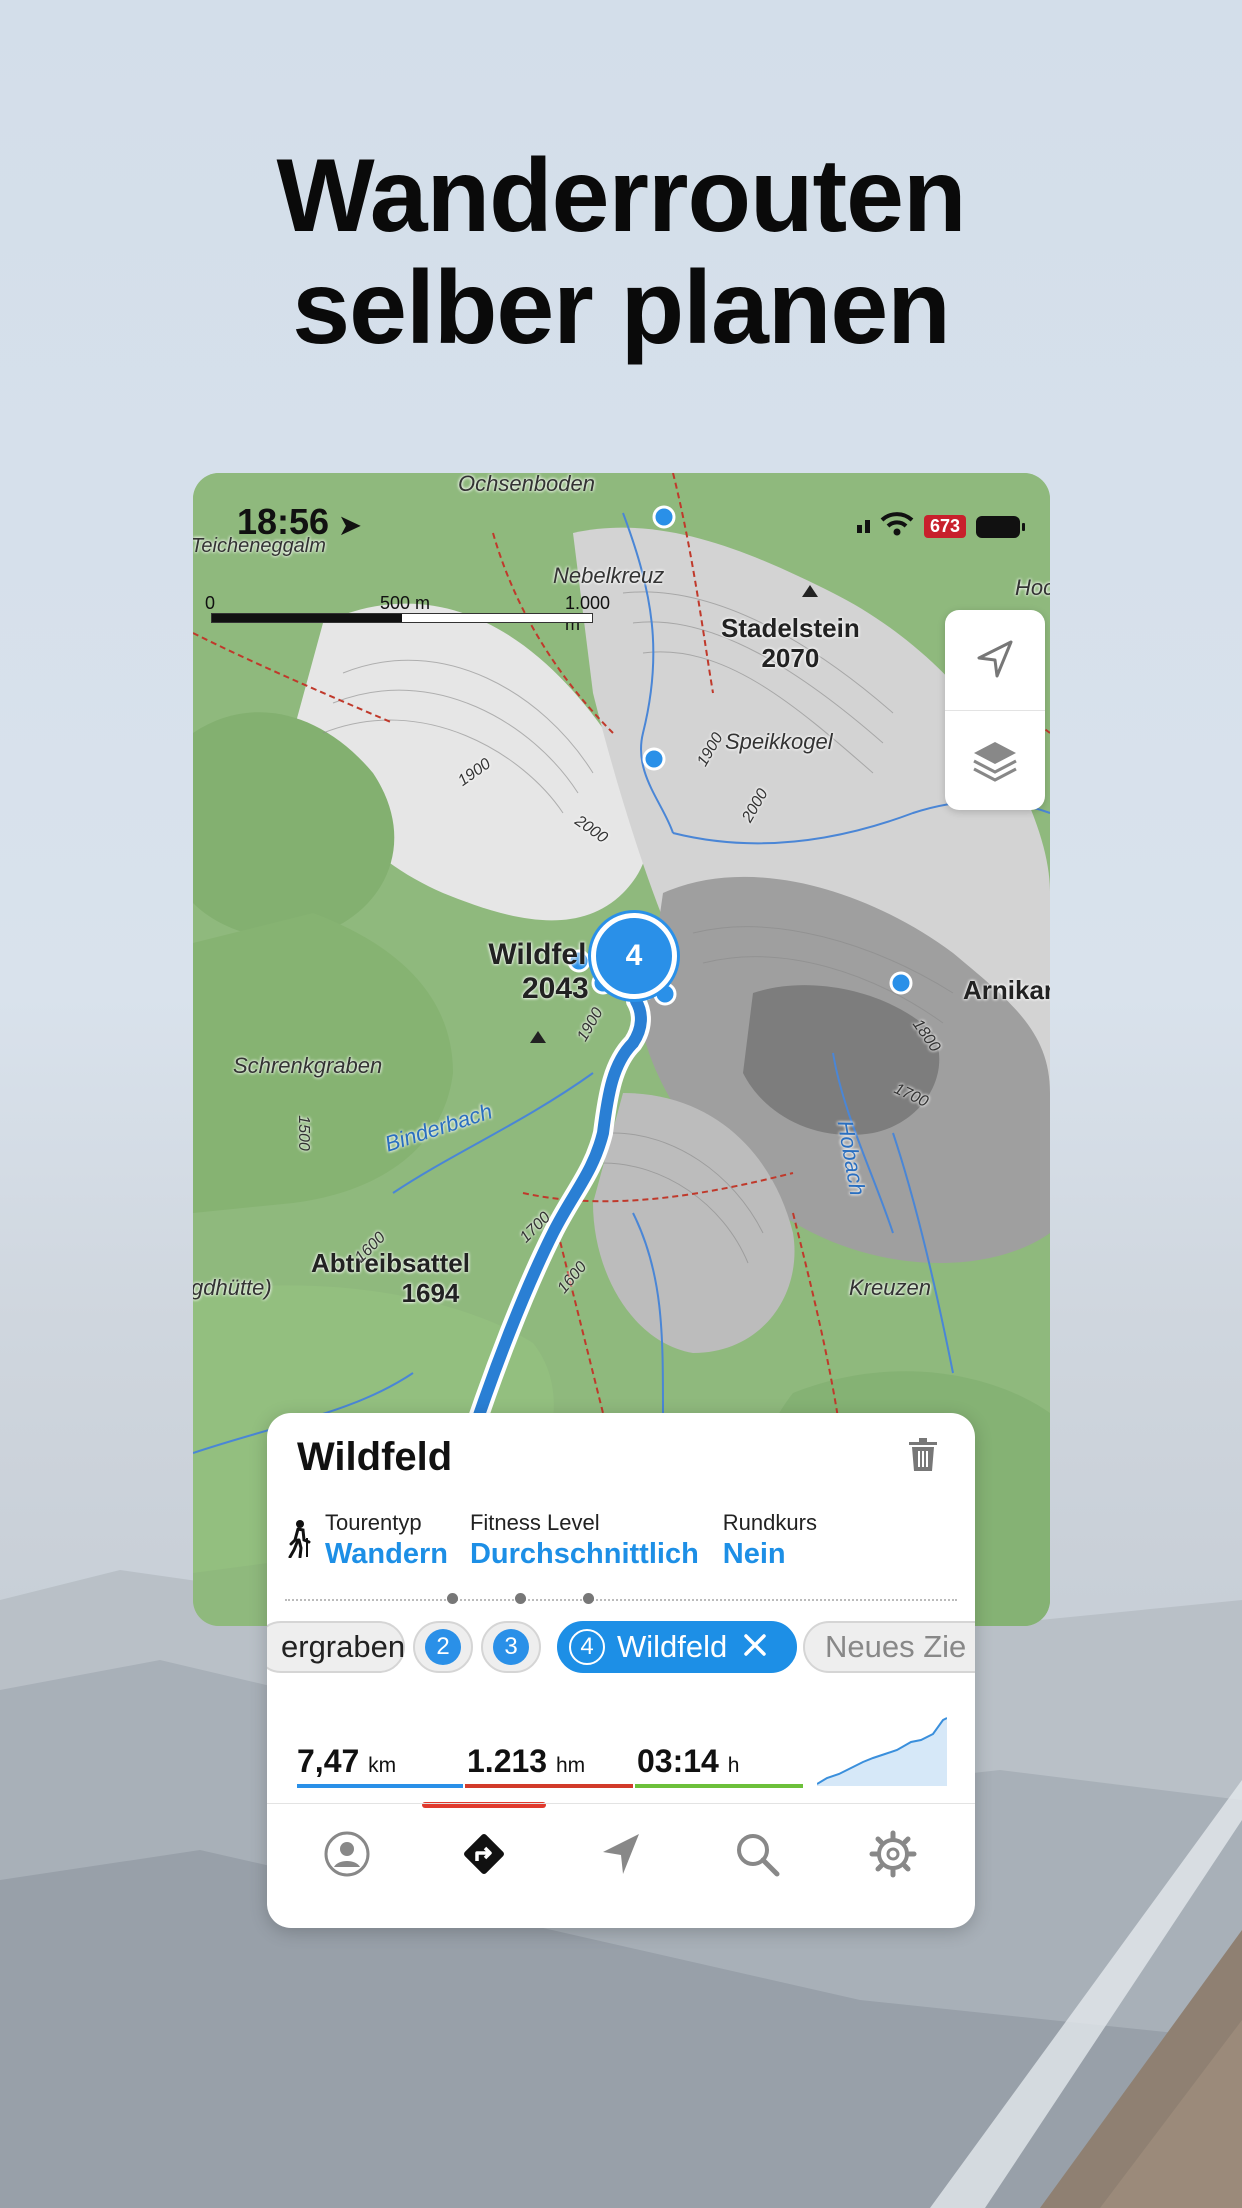  Describe the element at coordinates (863, 526) in the screenshot. I see `signal-icon` at that location.